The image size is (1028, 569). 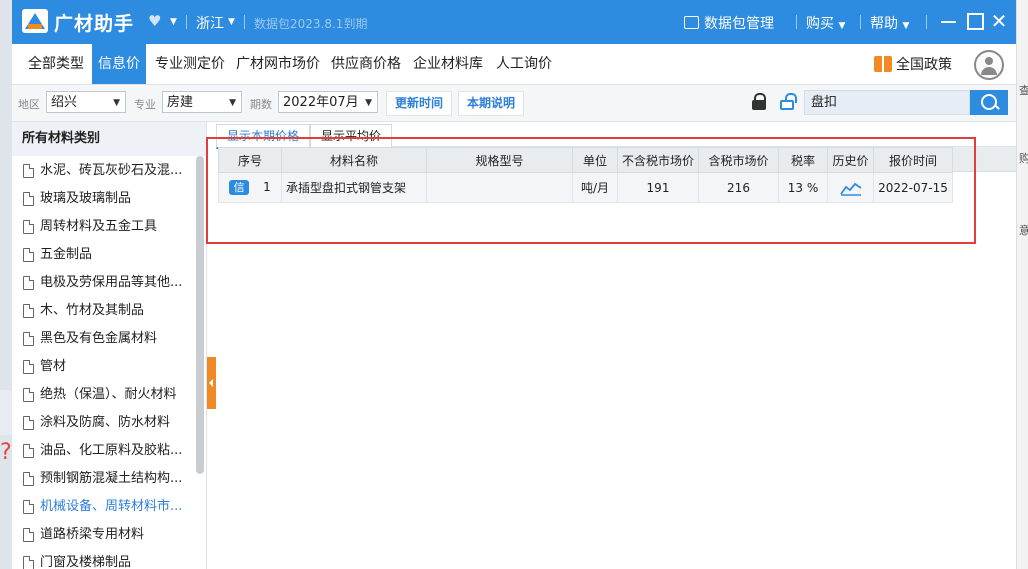 I want to click on avatar, so click(x=989, y=65).